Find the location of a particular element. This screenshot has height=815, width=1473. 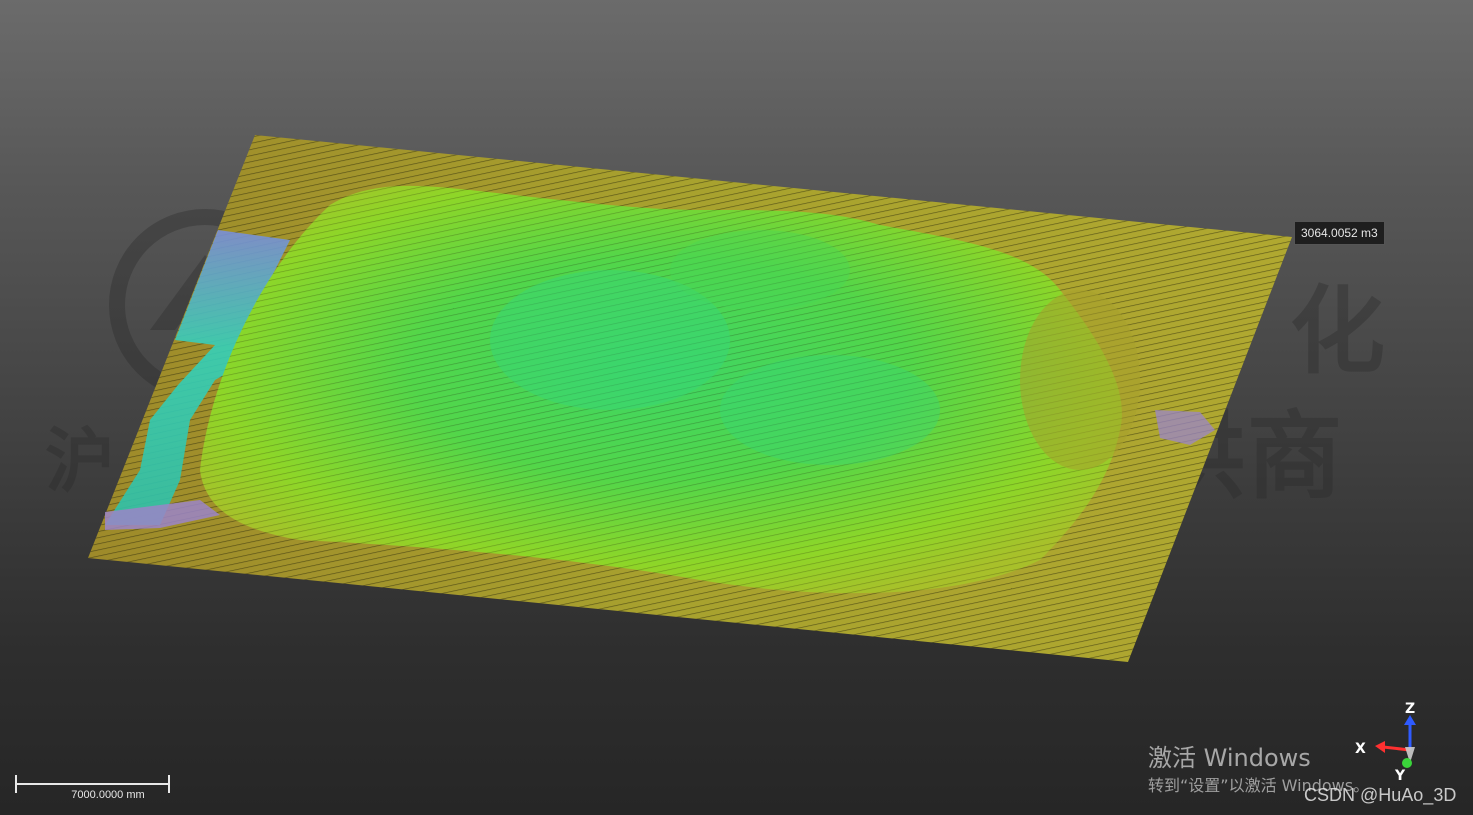

axis-triad: Z X Y is located at coordinates (1387, 742).